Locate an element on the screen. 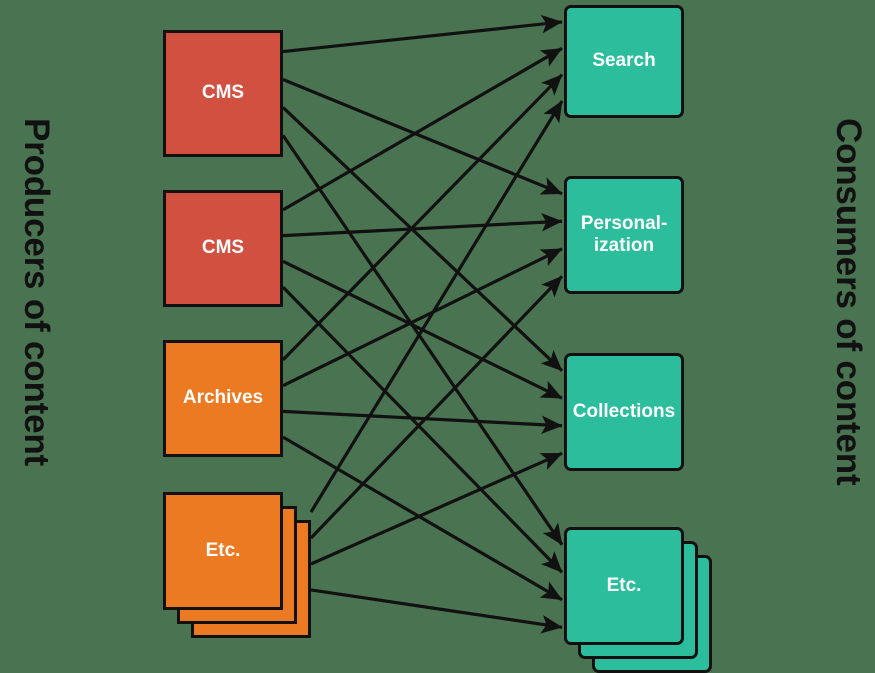 Image resolution: width=875 pixels, height=673 pixels. node-consumer-etc-label: Etc. is located at coordinates (624, 585).